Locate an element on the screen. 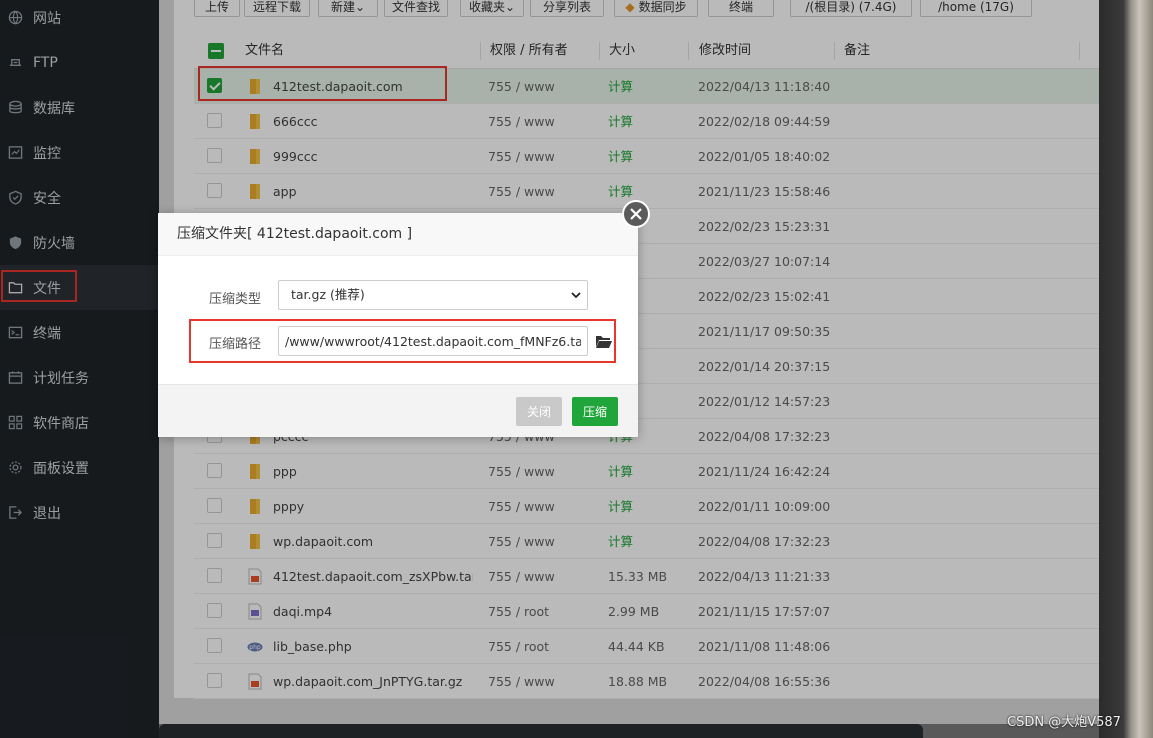  close-icon is located at coordinates (636, 214).